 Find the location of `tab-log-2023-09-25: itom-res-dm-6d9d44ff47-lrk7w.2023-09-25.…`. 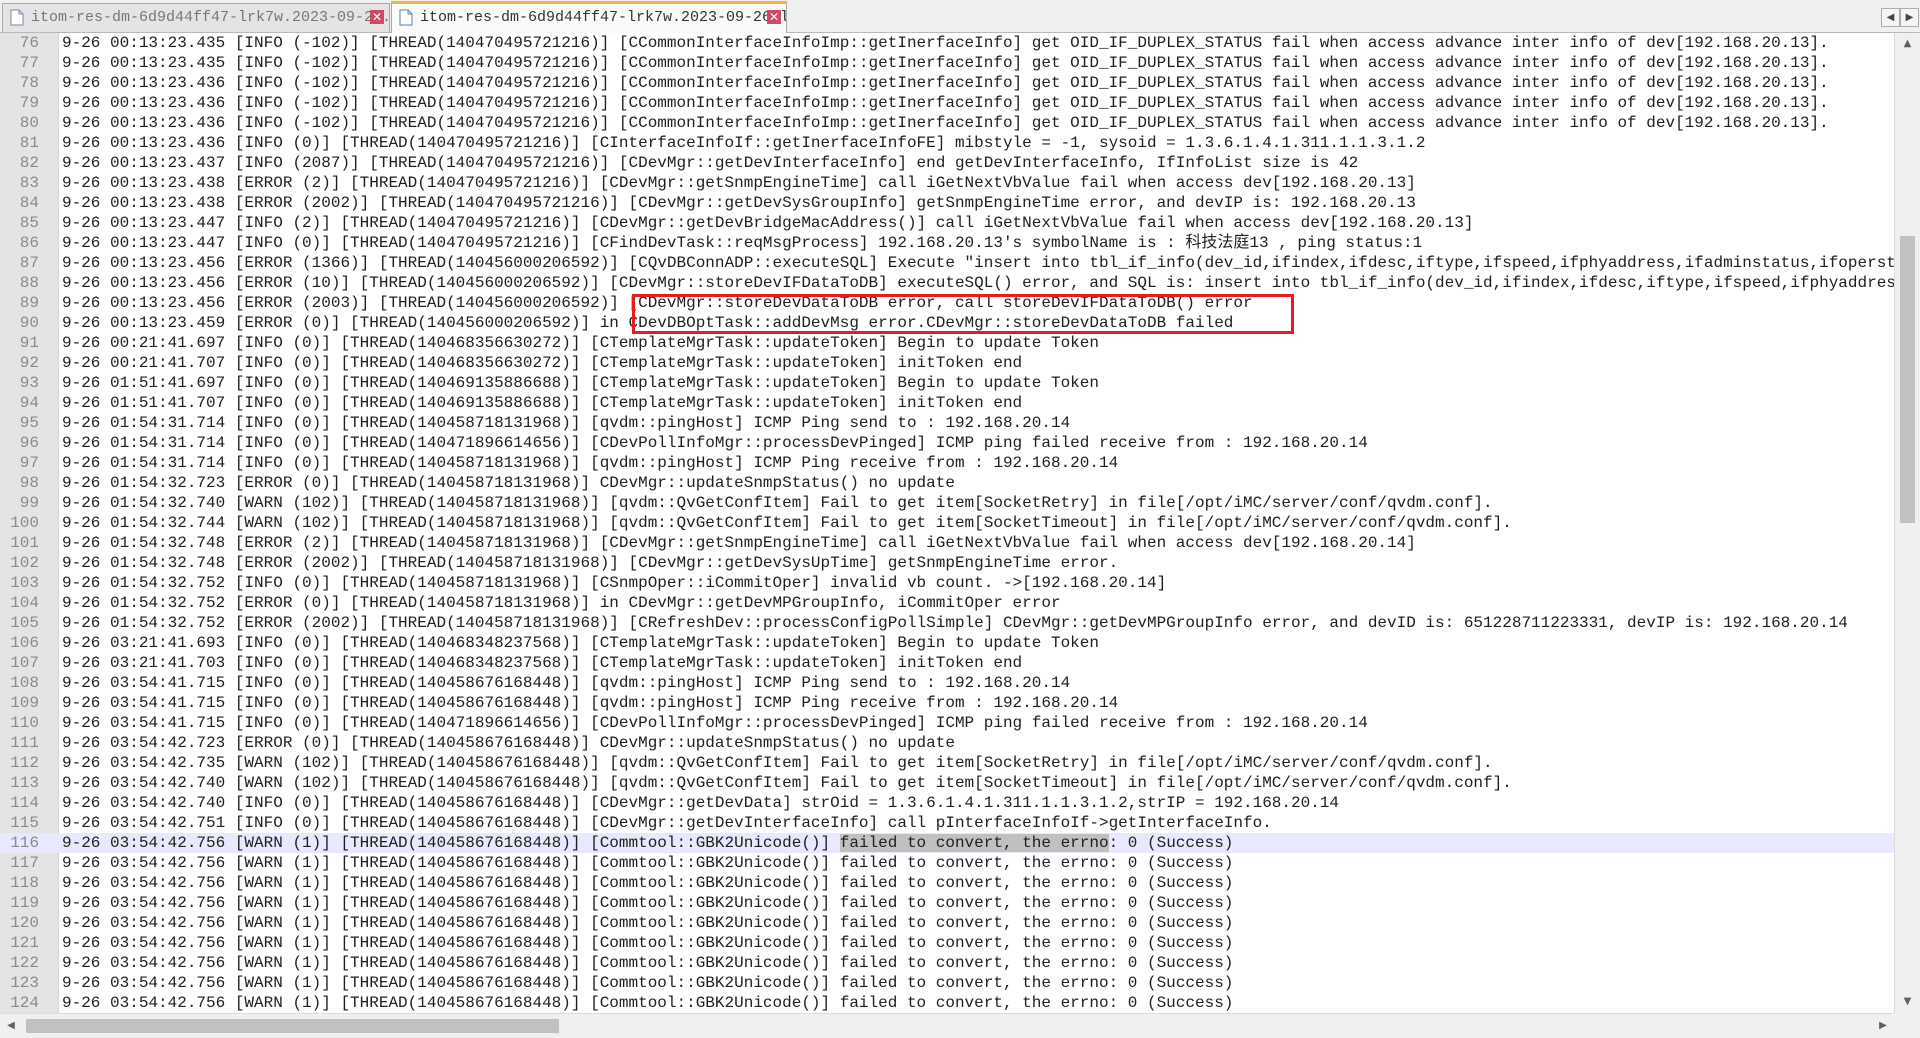

tab-log-2023-09-25: itom-res-dm-6d9d44ff47-lrk7w.2023-09-25.… is located at coordinates (196, 17).